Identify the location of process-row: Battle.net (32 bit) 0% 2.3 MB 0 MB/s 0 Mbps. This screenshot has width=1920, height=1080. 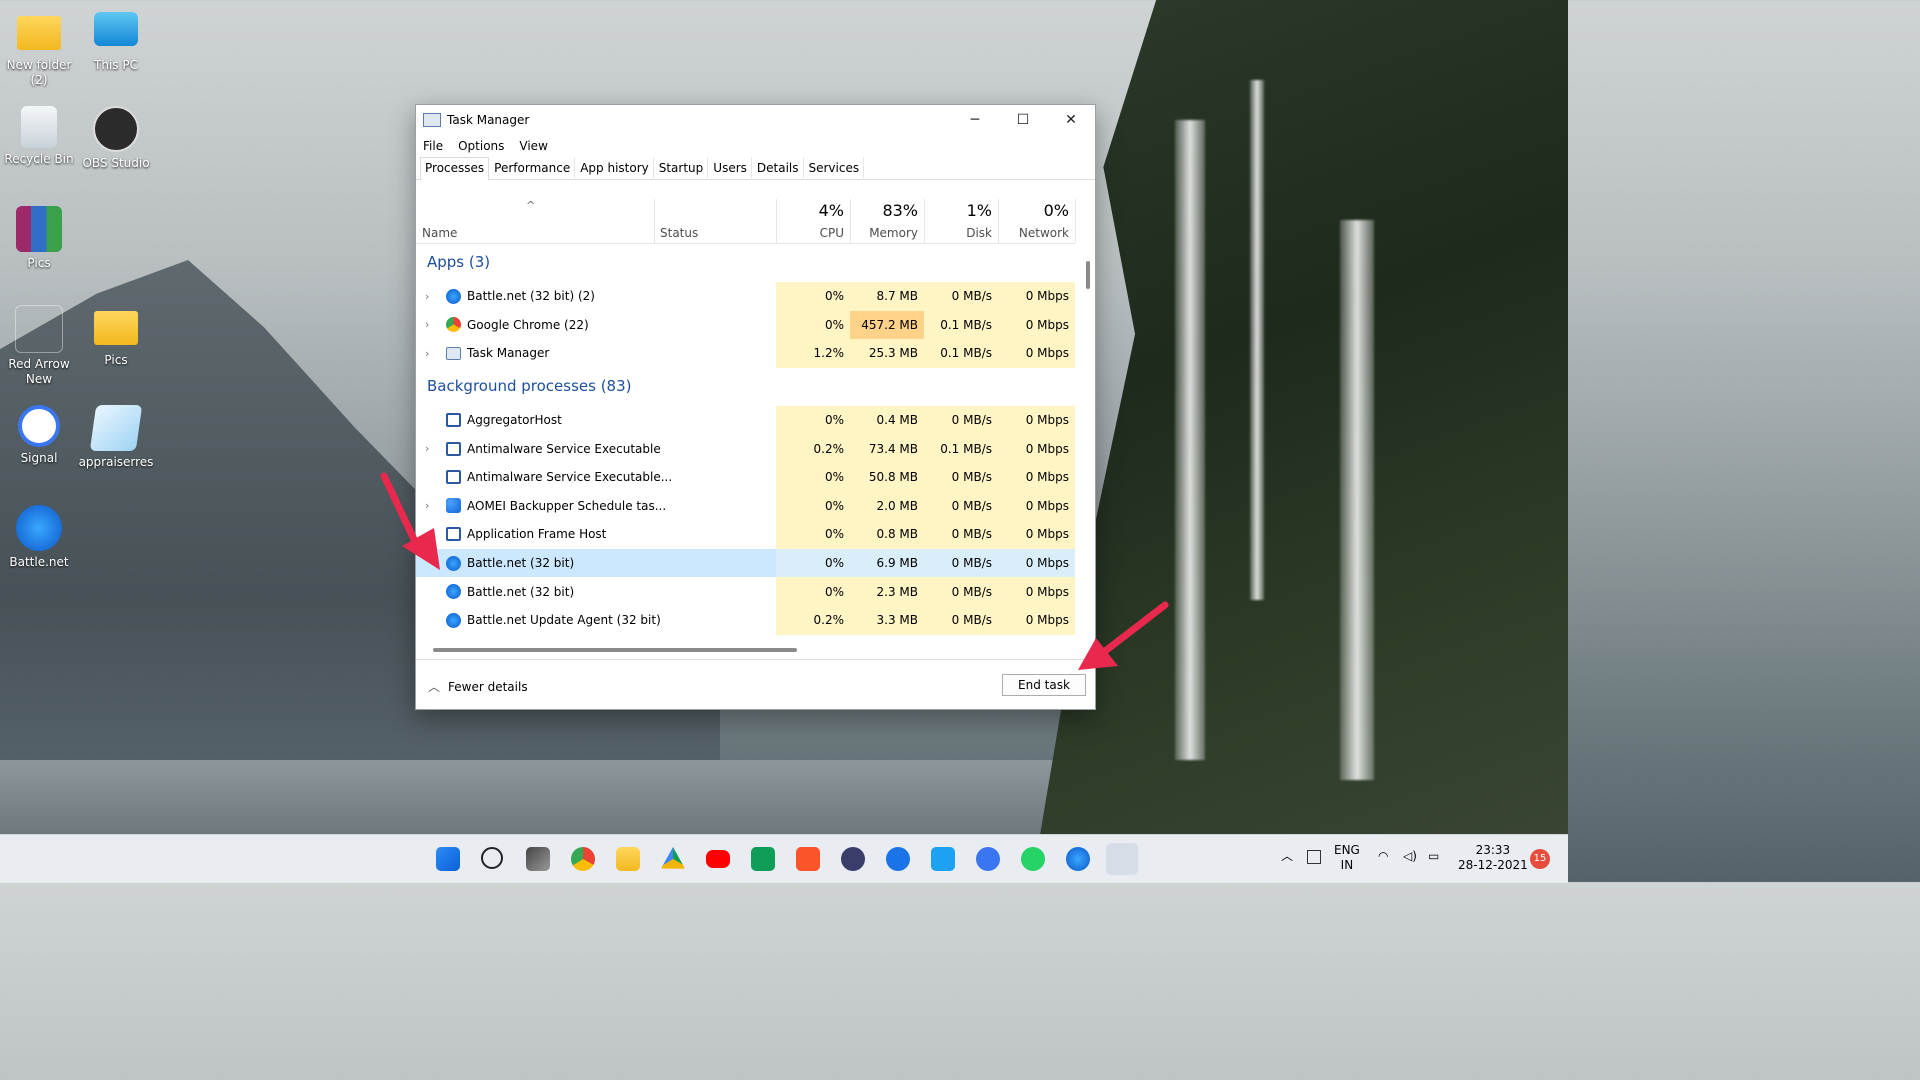
(745, 591).